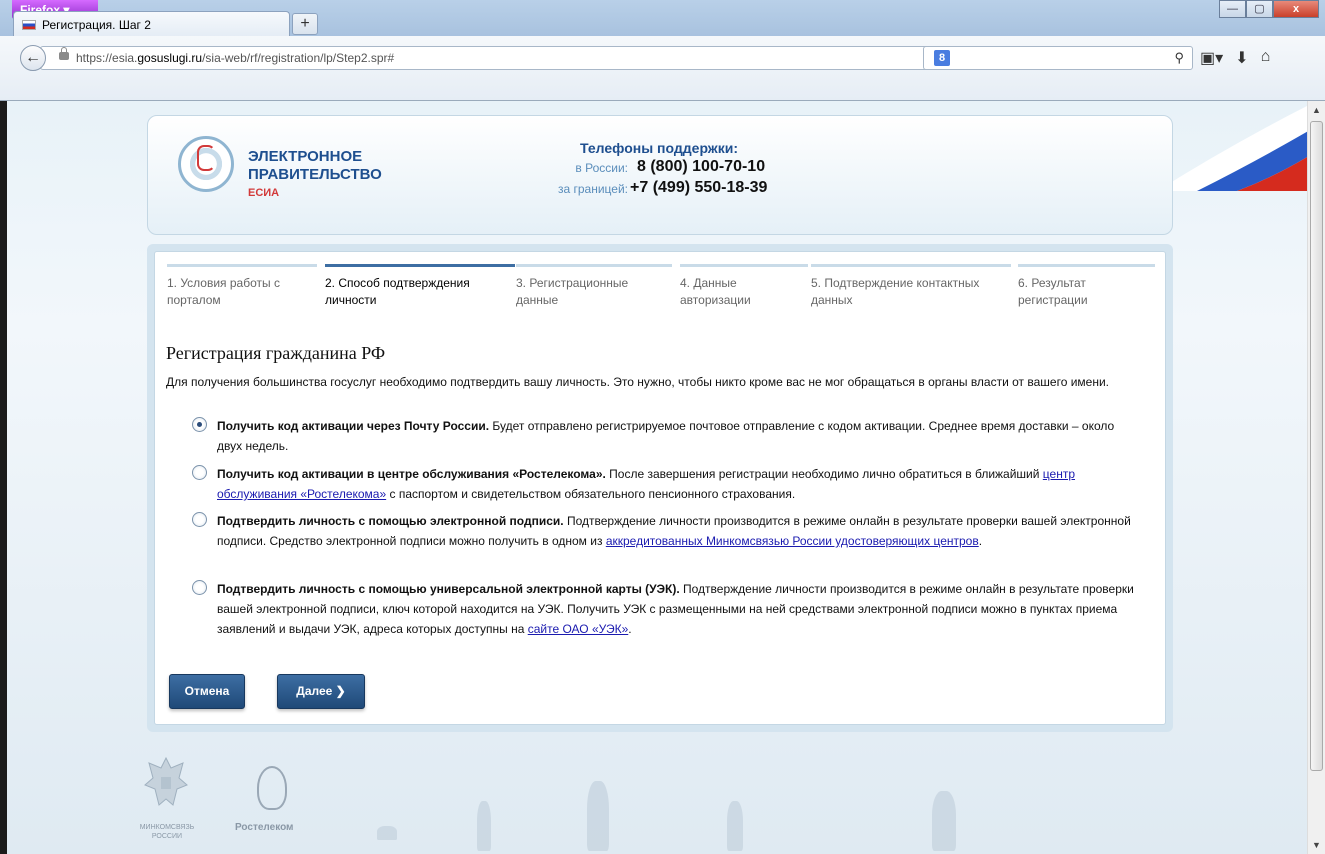  What do you see at coordinates (207, 691) in the screenshot?
I see `cancel-button: Отмена` at bounding box center [207, 691].